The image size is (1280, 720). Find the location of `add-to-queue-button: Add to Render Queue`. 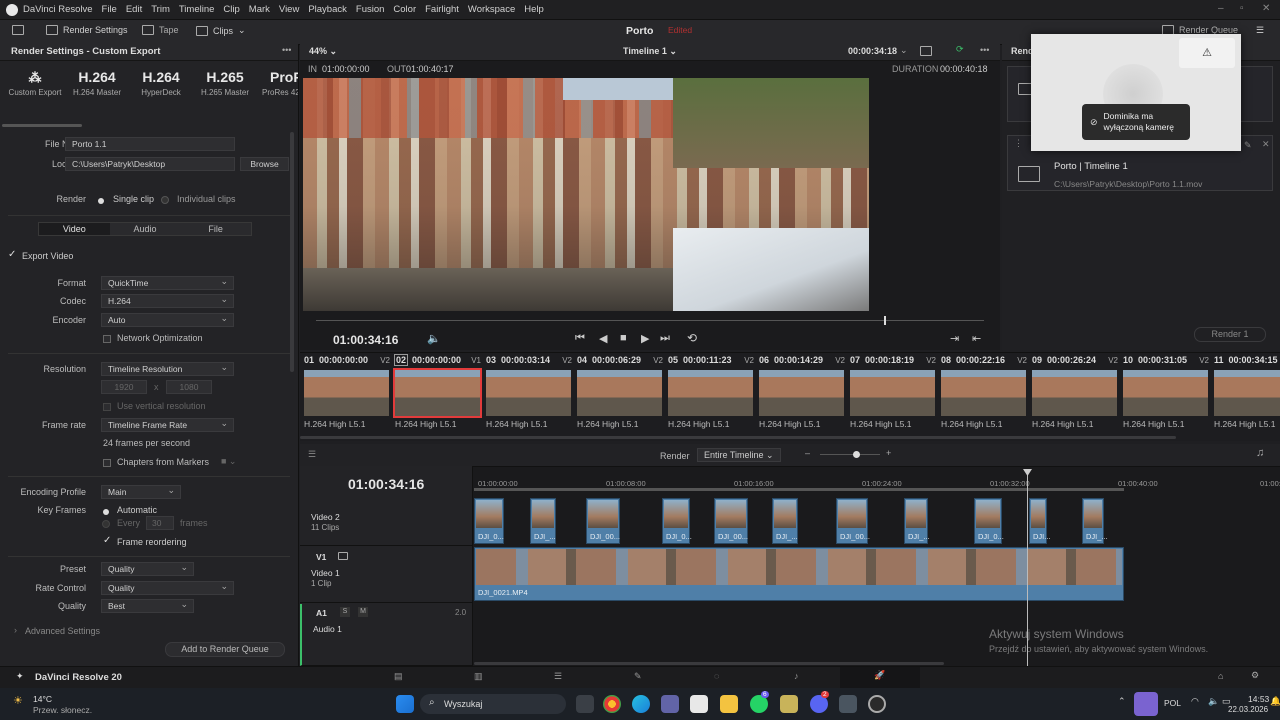

add-to-queue-button: Add to Render Queue is located at coordinates (225, 649).